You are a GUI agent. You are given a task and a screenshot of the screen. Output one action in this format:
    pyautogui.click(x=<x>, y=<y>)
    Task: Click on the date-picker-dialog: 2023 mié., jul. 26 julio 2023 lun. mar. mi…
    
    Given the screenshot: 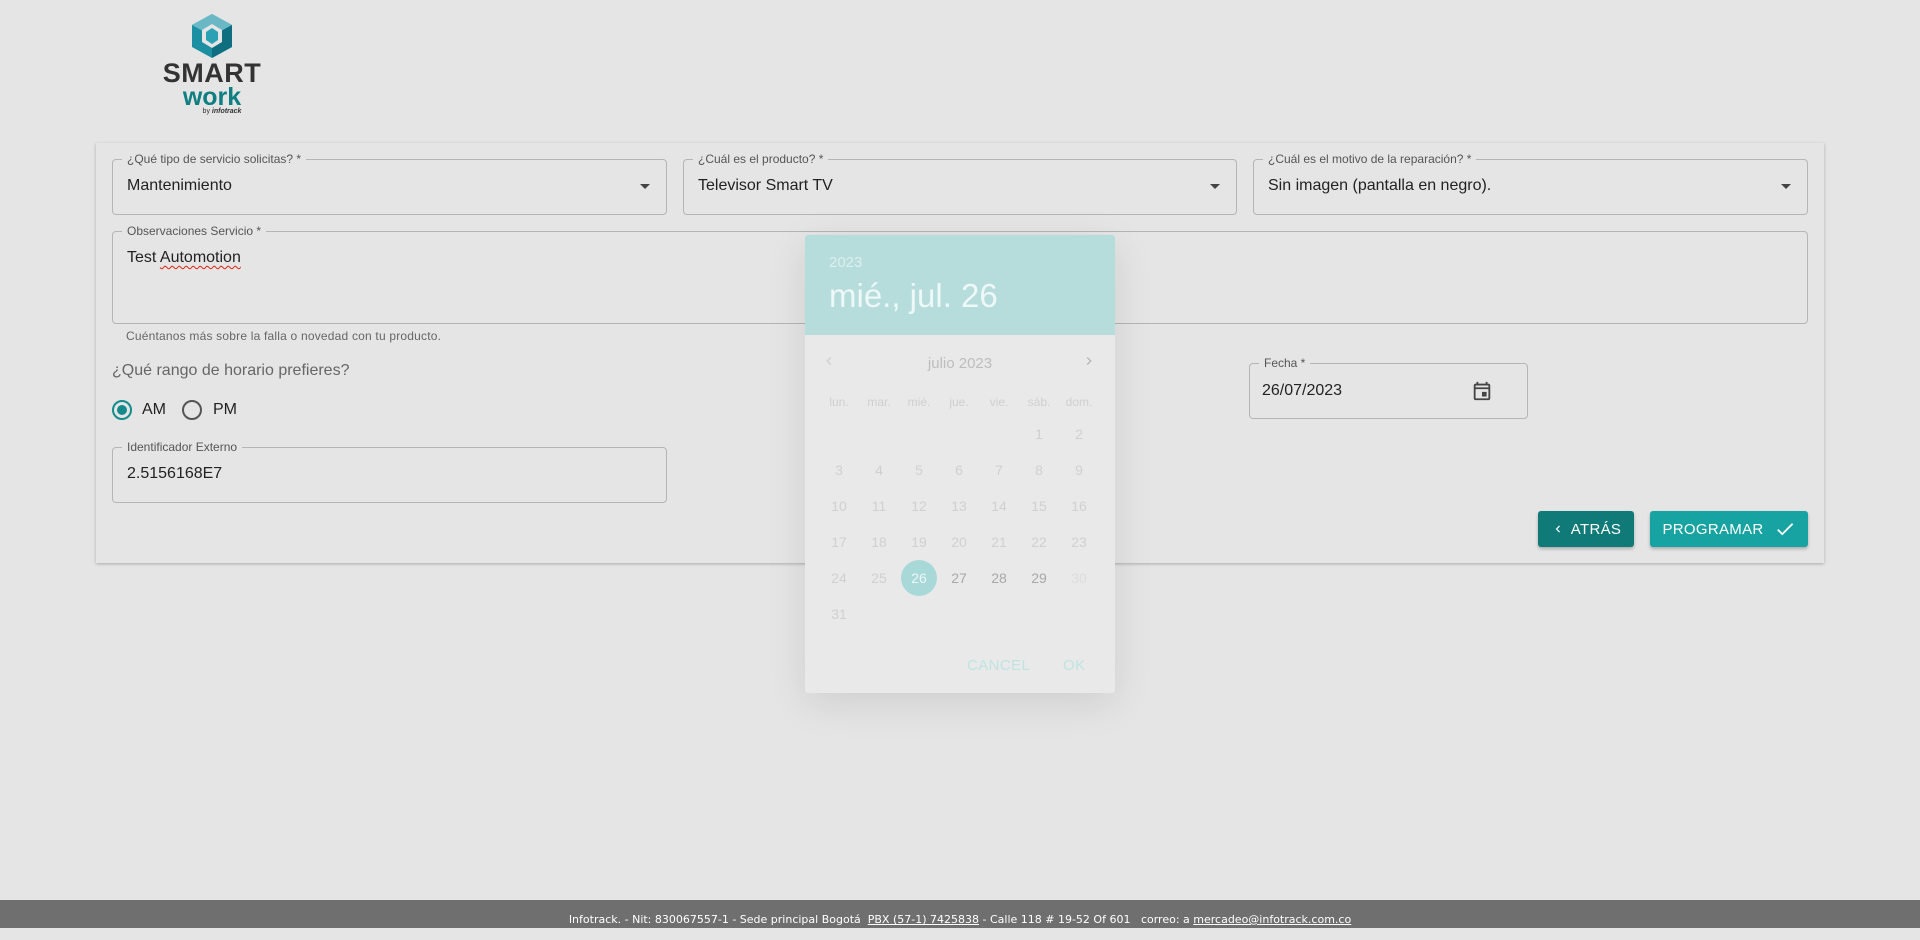 What is the action you would take?
    pyautogui.click(x=960, y=464)
    